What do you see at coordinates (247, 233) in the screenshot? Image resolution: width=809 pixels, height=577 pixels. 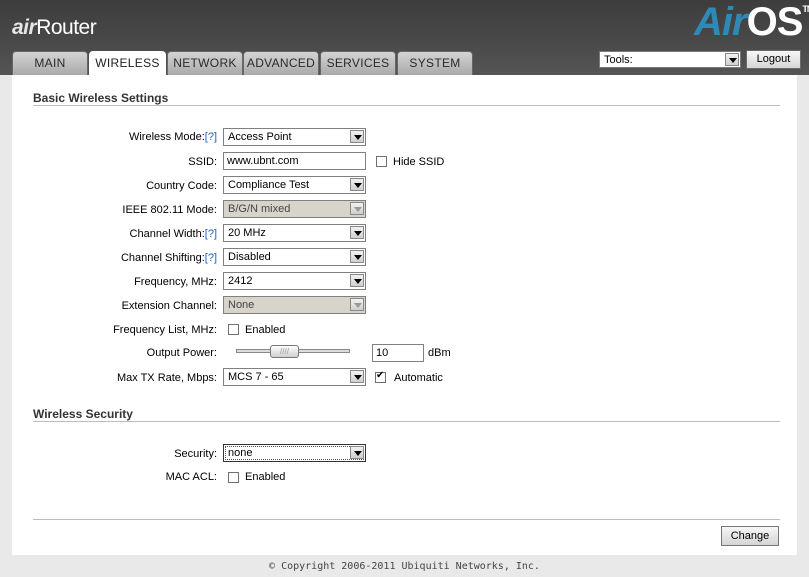 I see `channel-width-value: 20 MHz` at bounding box center [247, 233].